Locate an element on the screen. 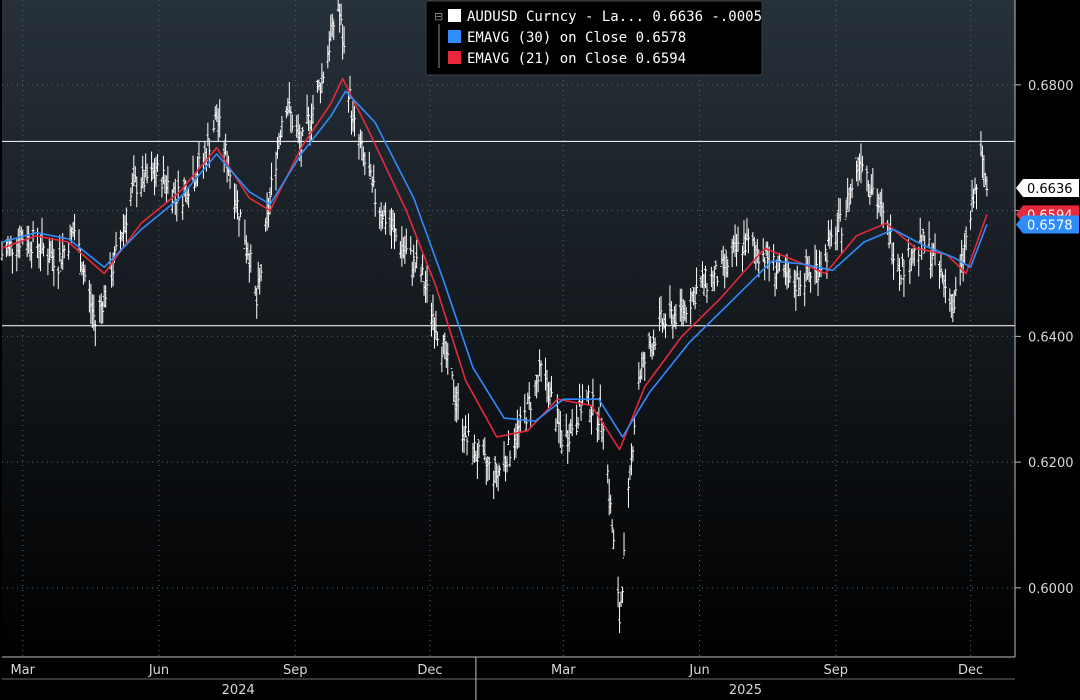 The width and height of the screenshot is (1080, 700). svg-text: 0.6578 is located at coordinates (1050, 225).